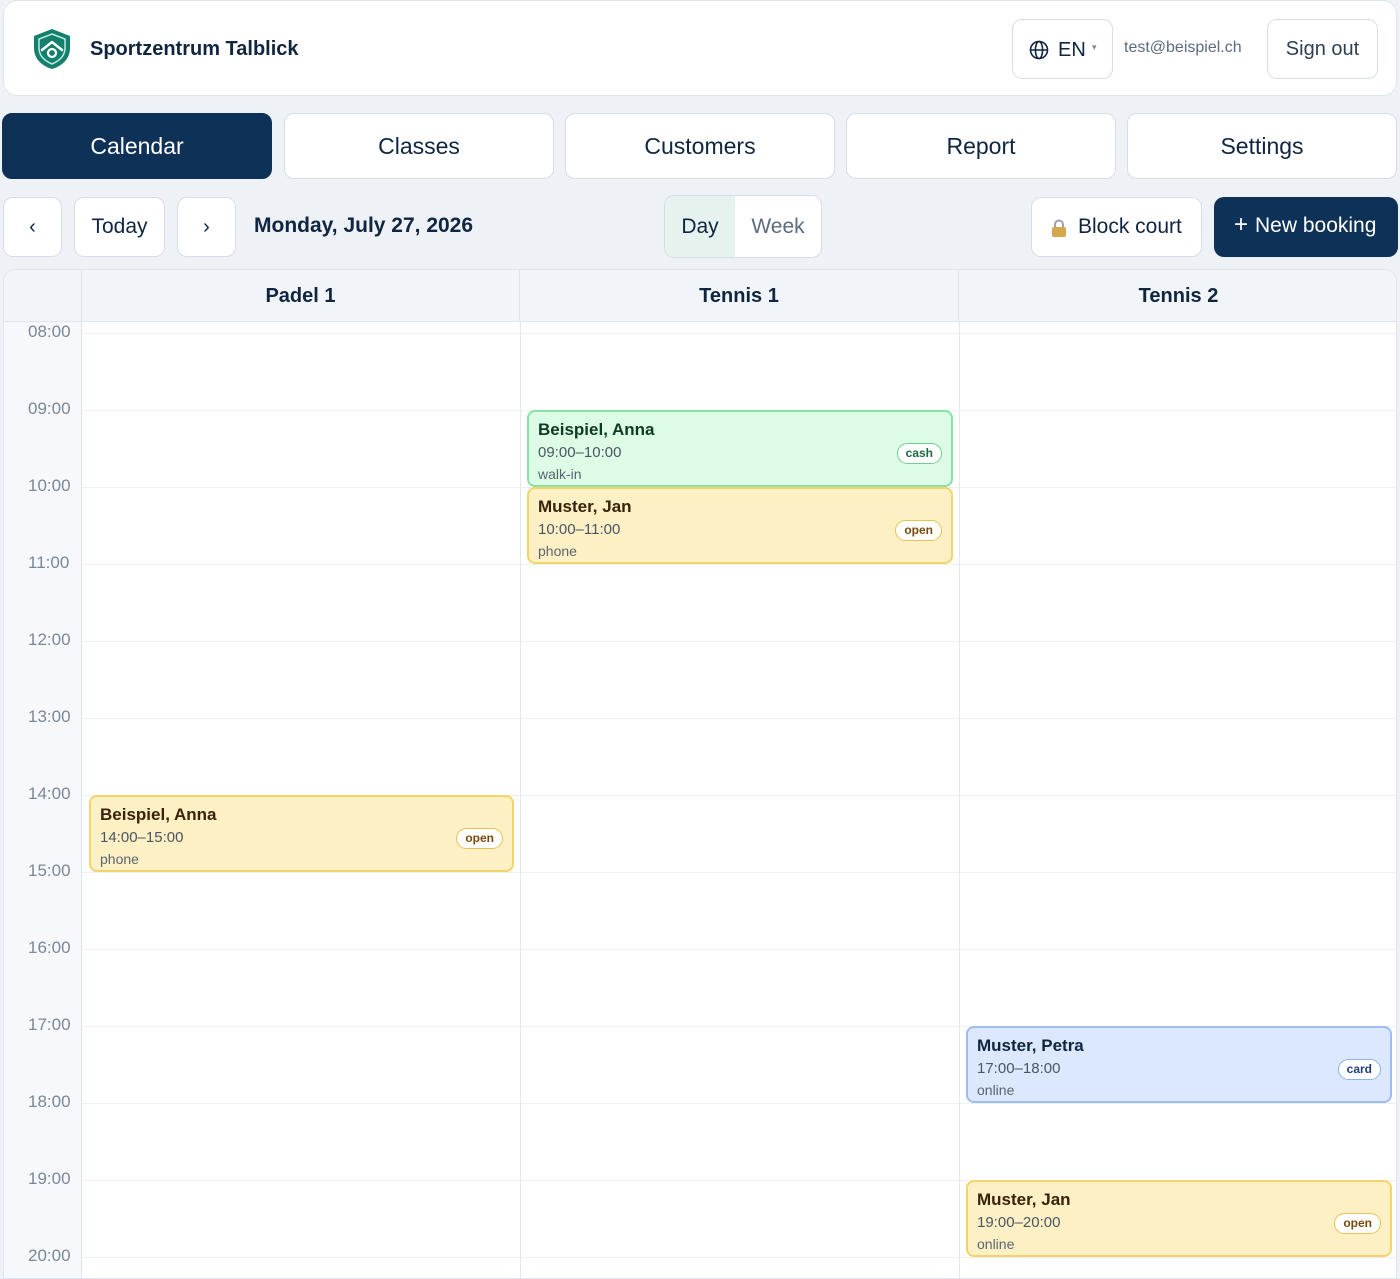 The image size is (1400, 1279). Describe the element at coordinates (419, 146) in the screenshot. I see `tab-classes: Classes` at that location.